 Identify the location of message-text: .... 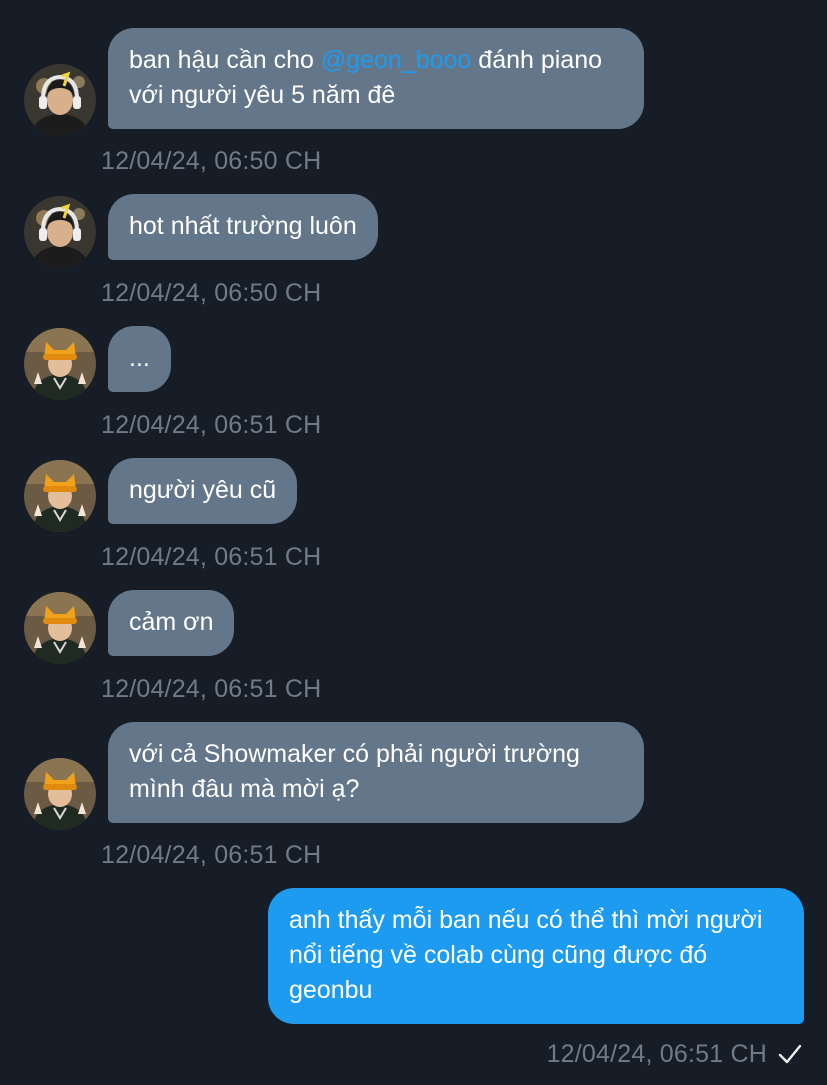
(139, 358).